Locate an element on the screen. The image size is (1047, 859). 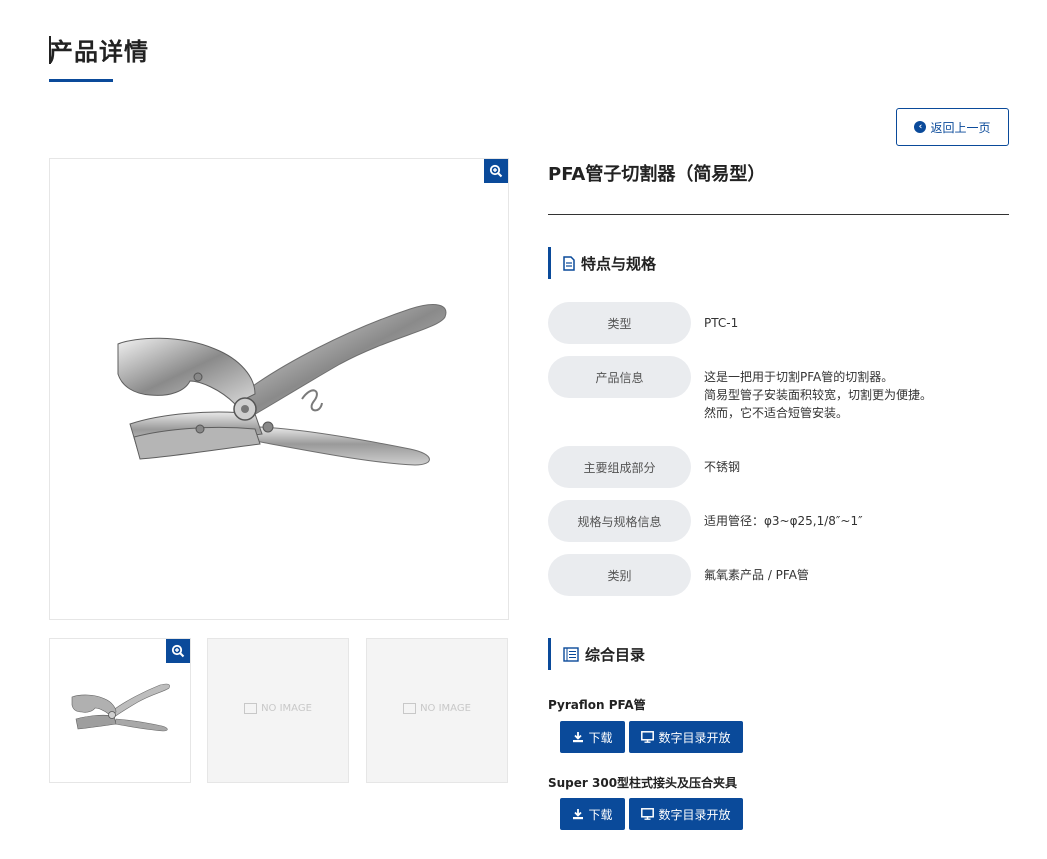
spec-value-type: PTC-1 is located at coordinates (721, 323).